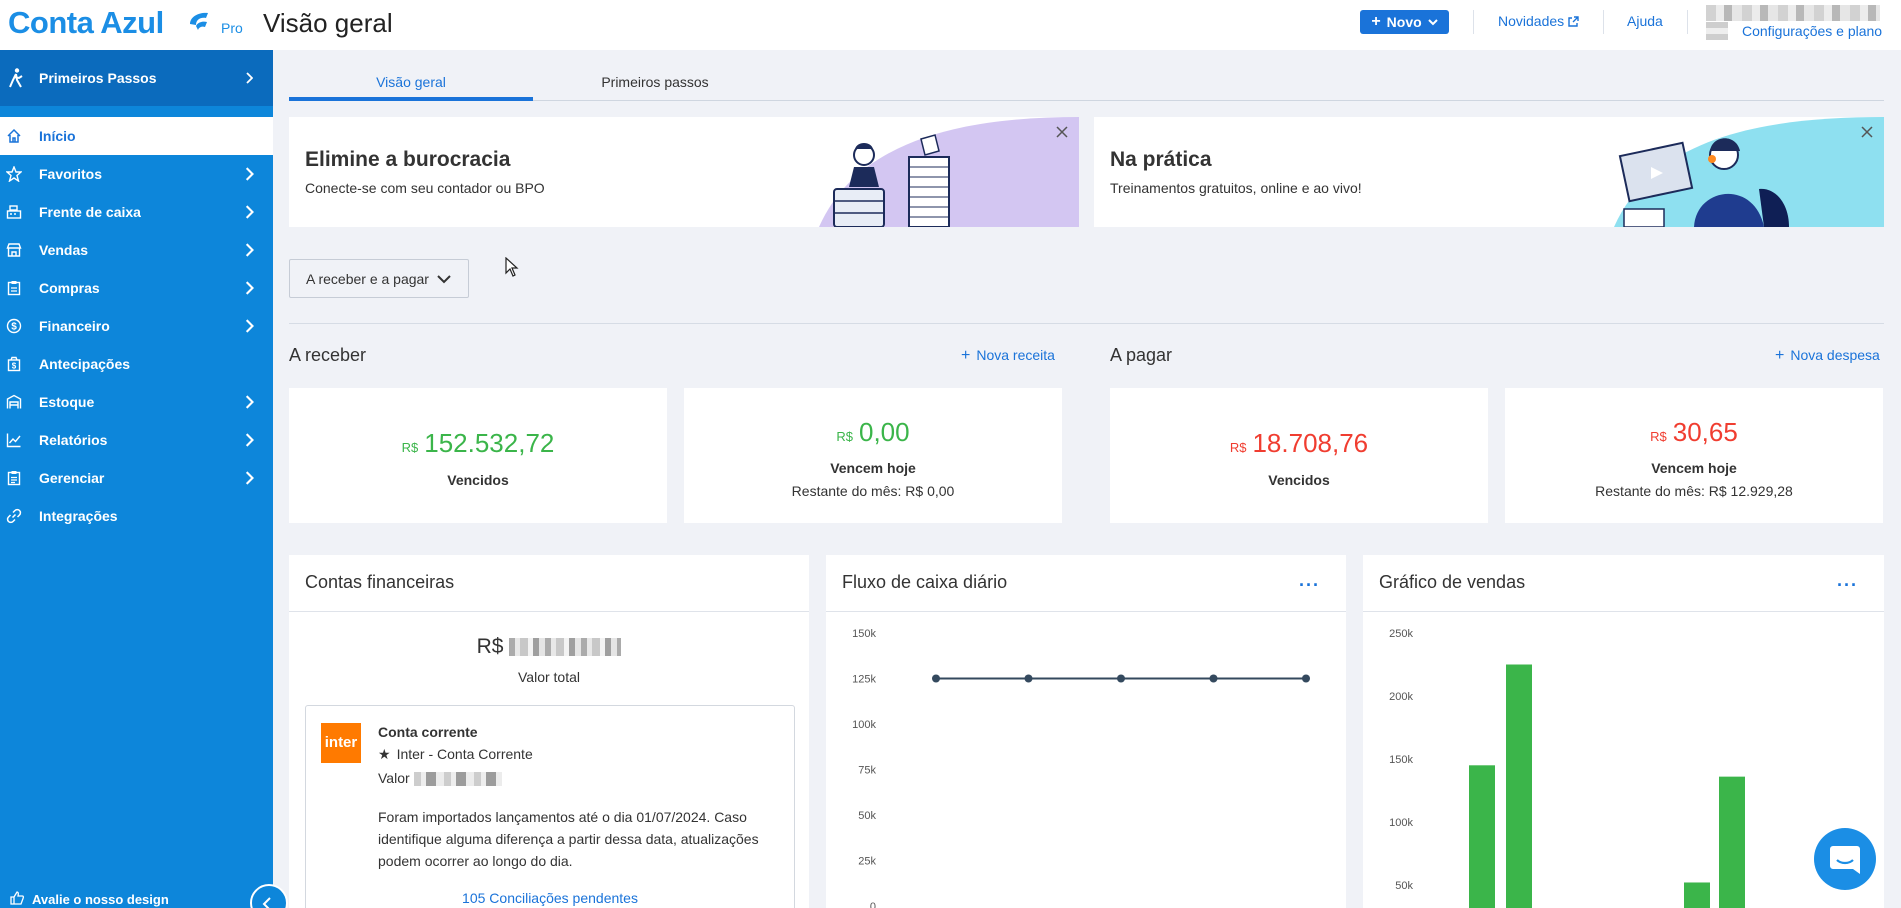 The height and width of the screenshot is (908, 1901). I want to click on card-label: Vencem hoje, so click(1694, 468).